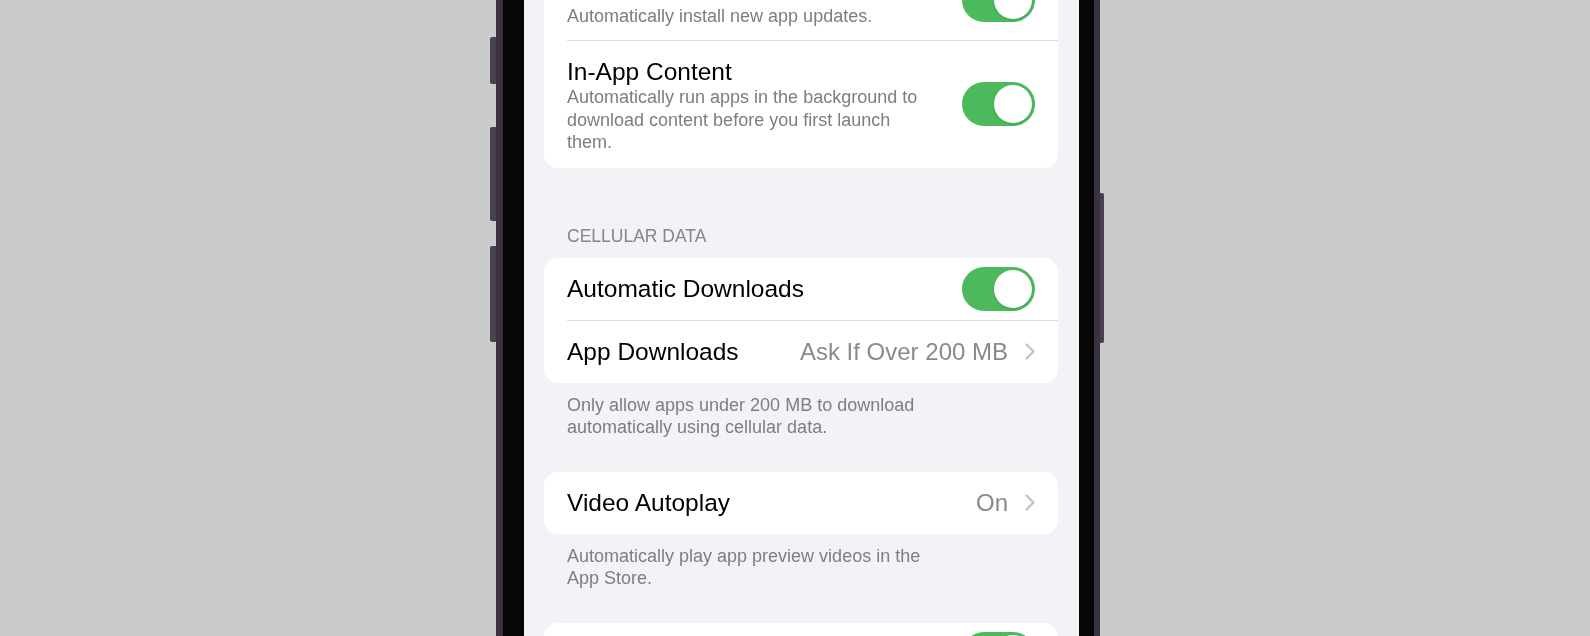  Describe the element at coordinates (650, 71) in the screenshot. I see `setting-label: In-App Content` at that location.